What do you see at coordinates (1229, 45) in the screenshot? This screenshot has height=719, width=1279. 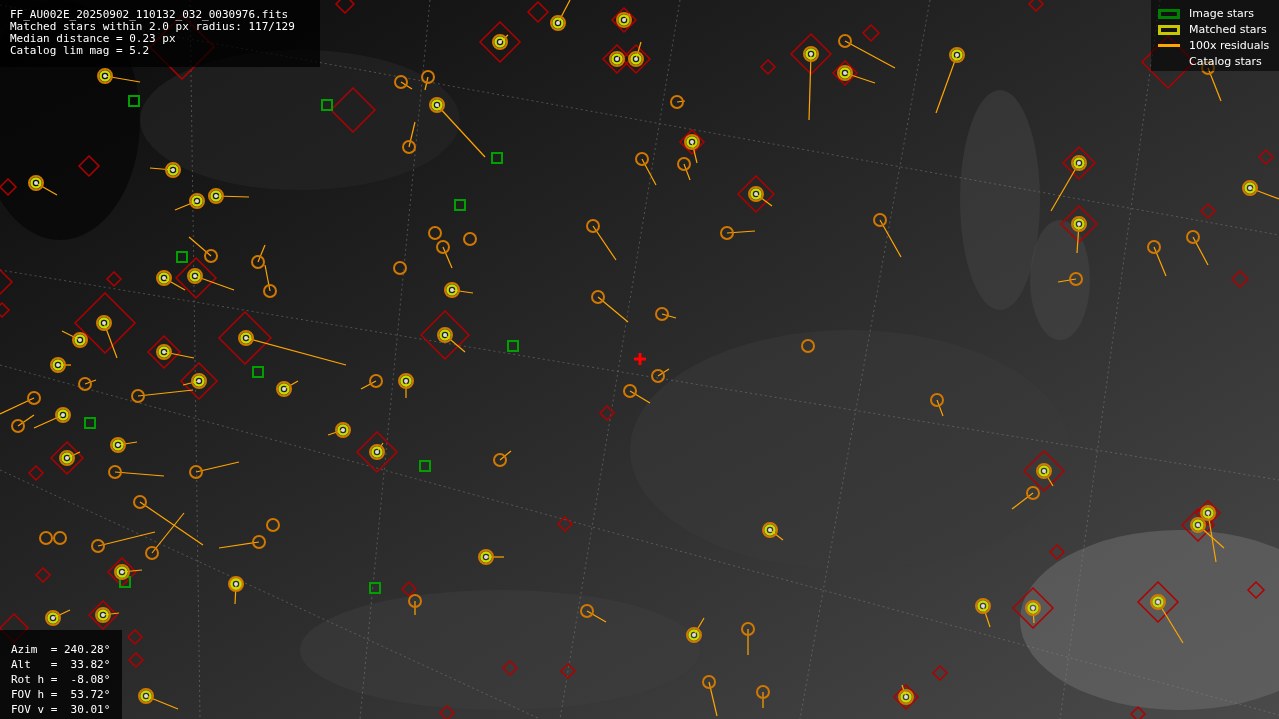 I see `legend-label: 100x residuals` at bounding box center [1229, 45].